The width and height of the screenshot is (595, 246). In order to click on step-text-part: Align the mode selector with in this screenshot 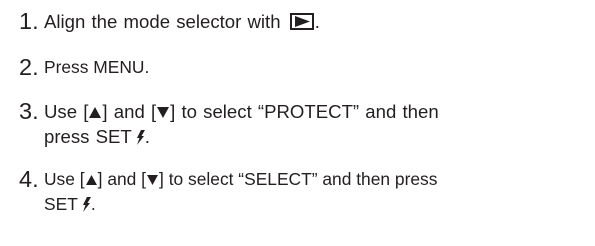, I will do `click(162, 21)`.